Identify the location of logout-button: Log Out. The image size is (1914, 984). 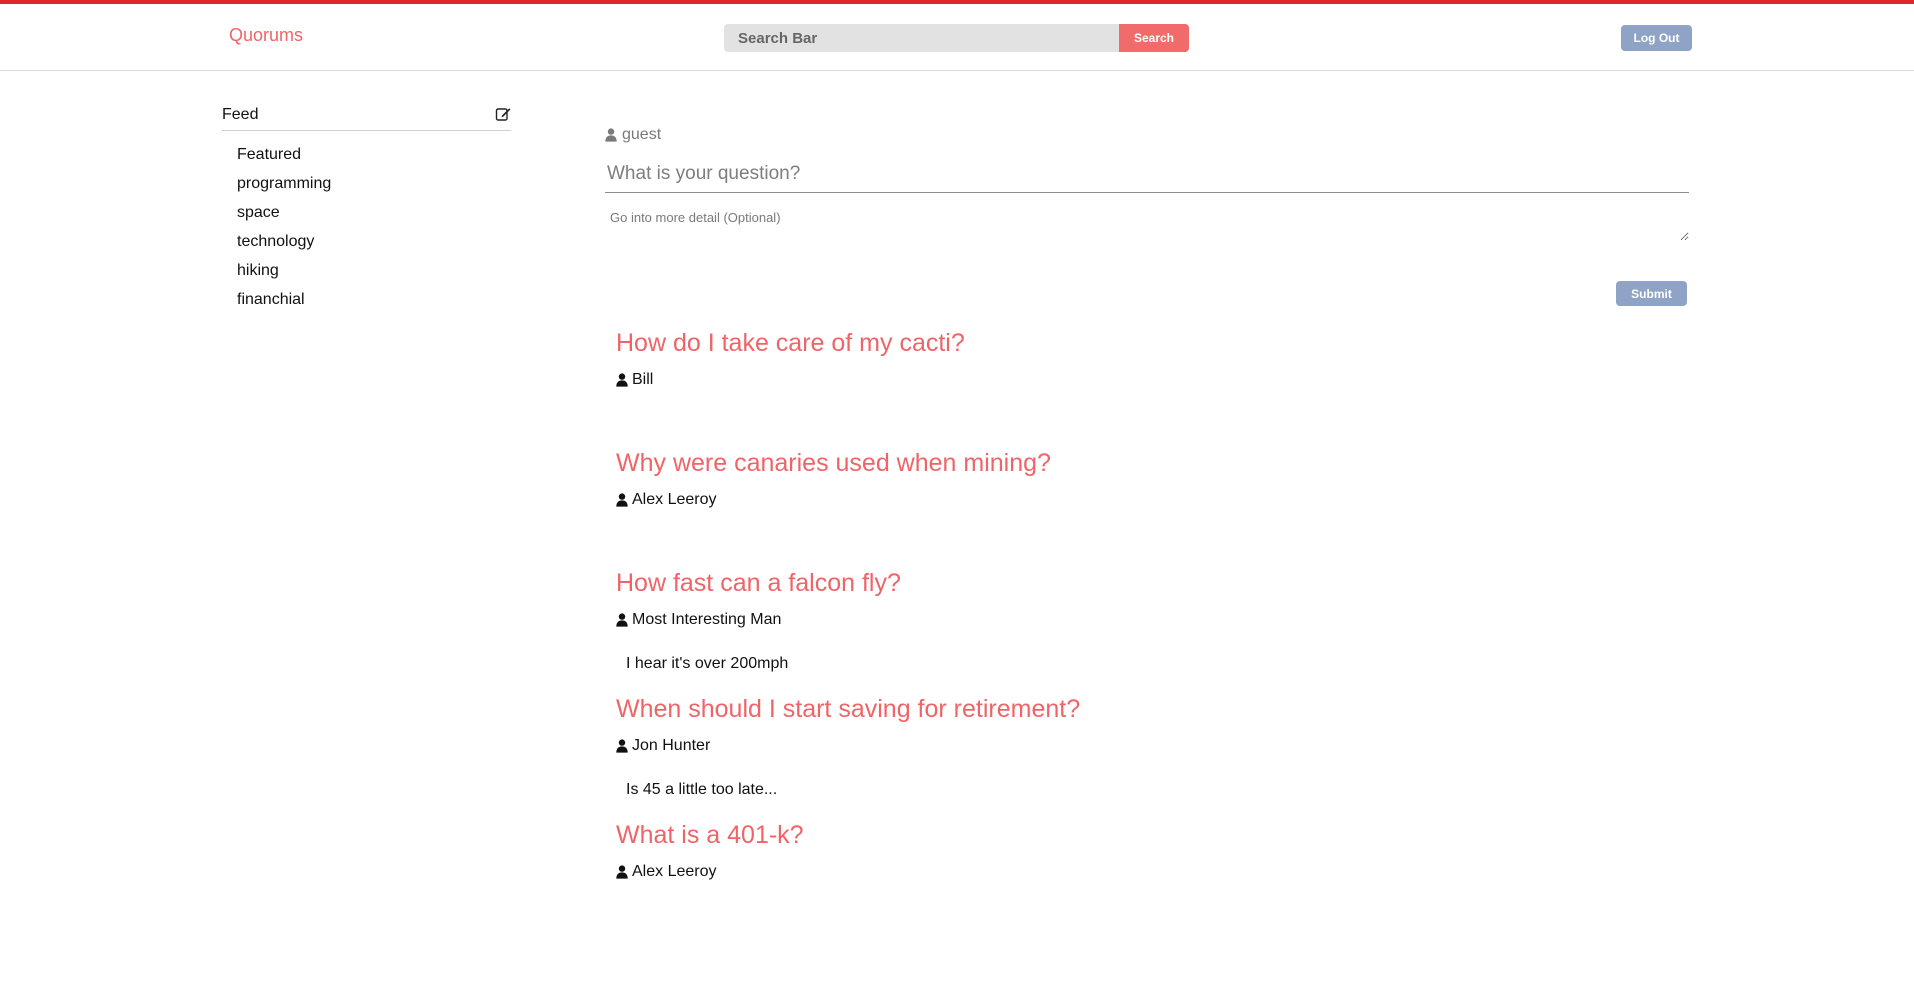
(1656, 38).